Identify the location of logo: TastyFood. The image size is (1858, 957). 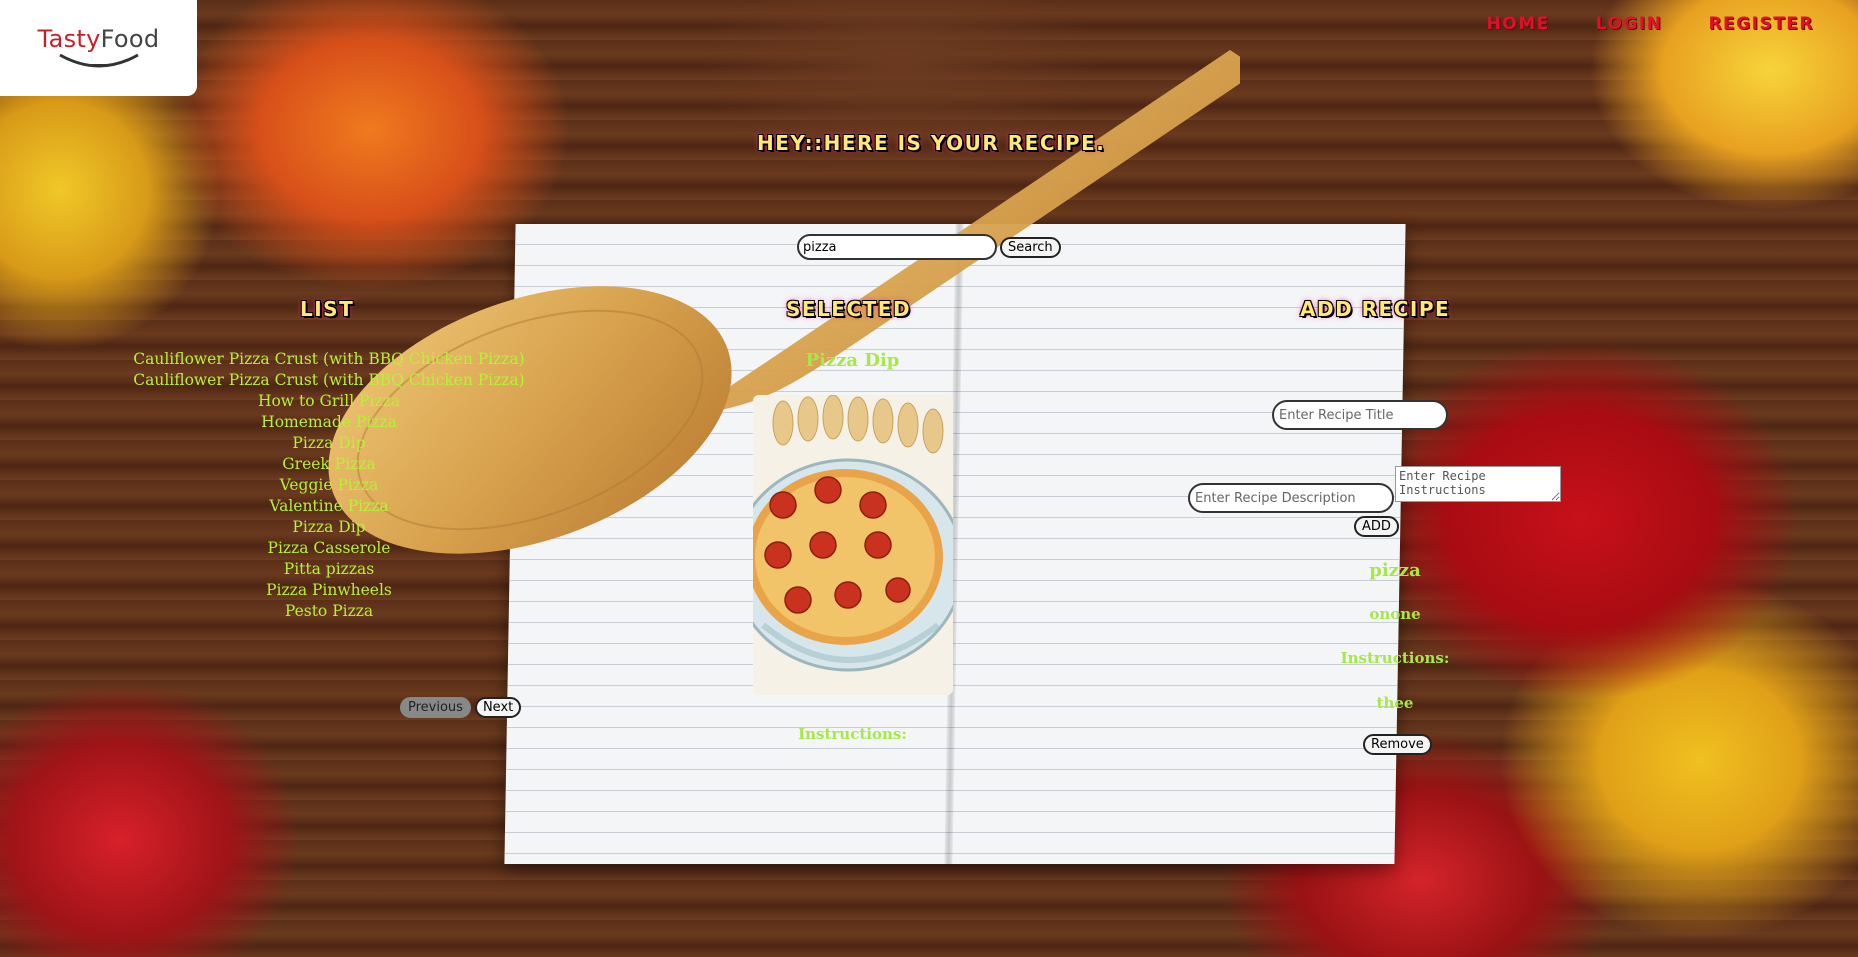
(98, 48).